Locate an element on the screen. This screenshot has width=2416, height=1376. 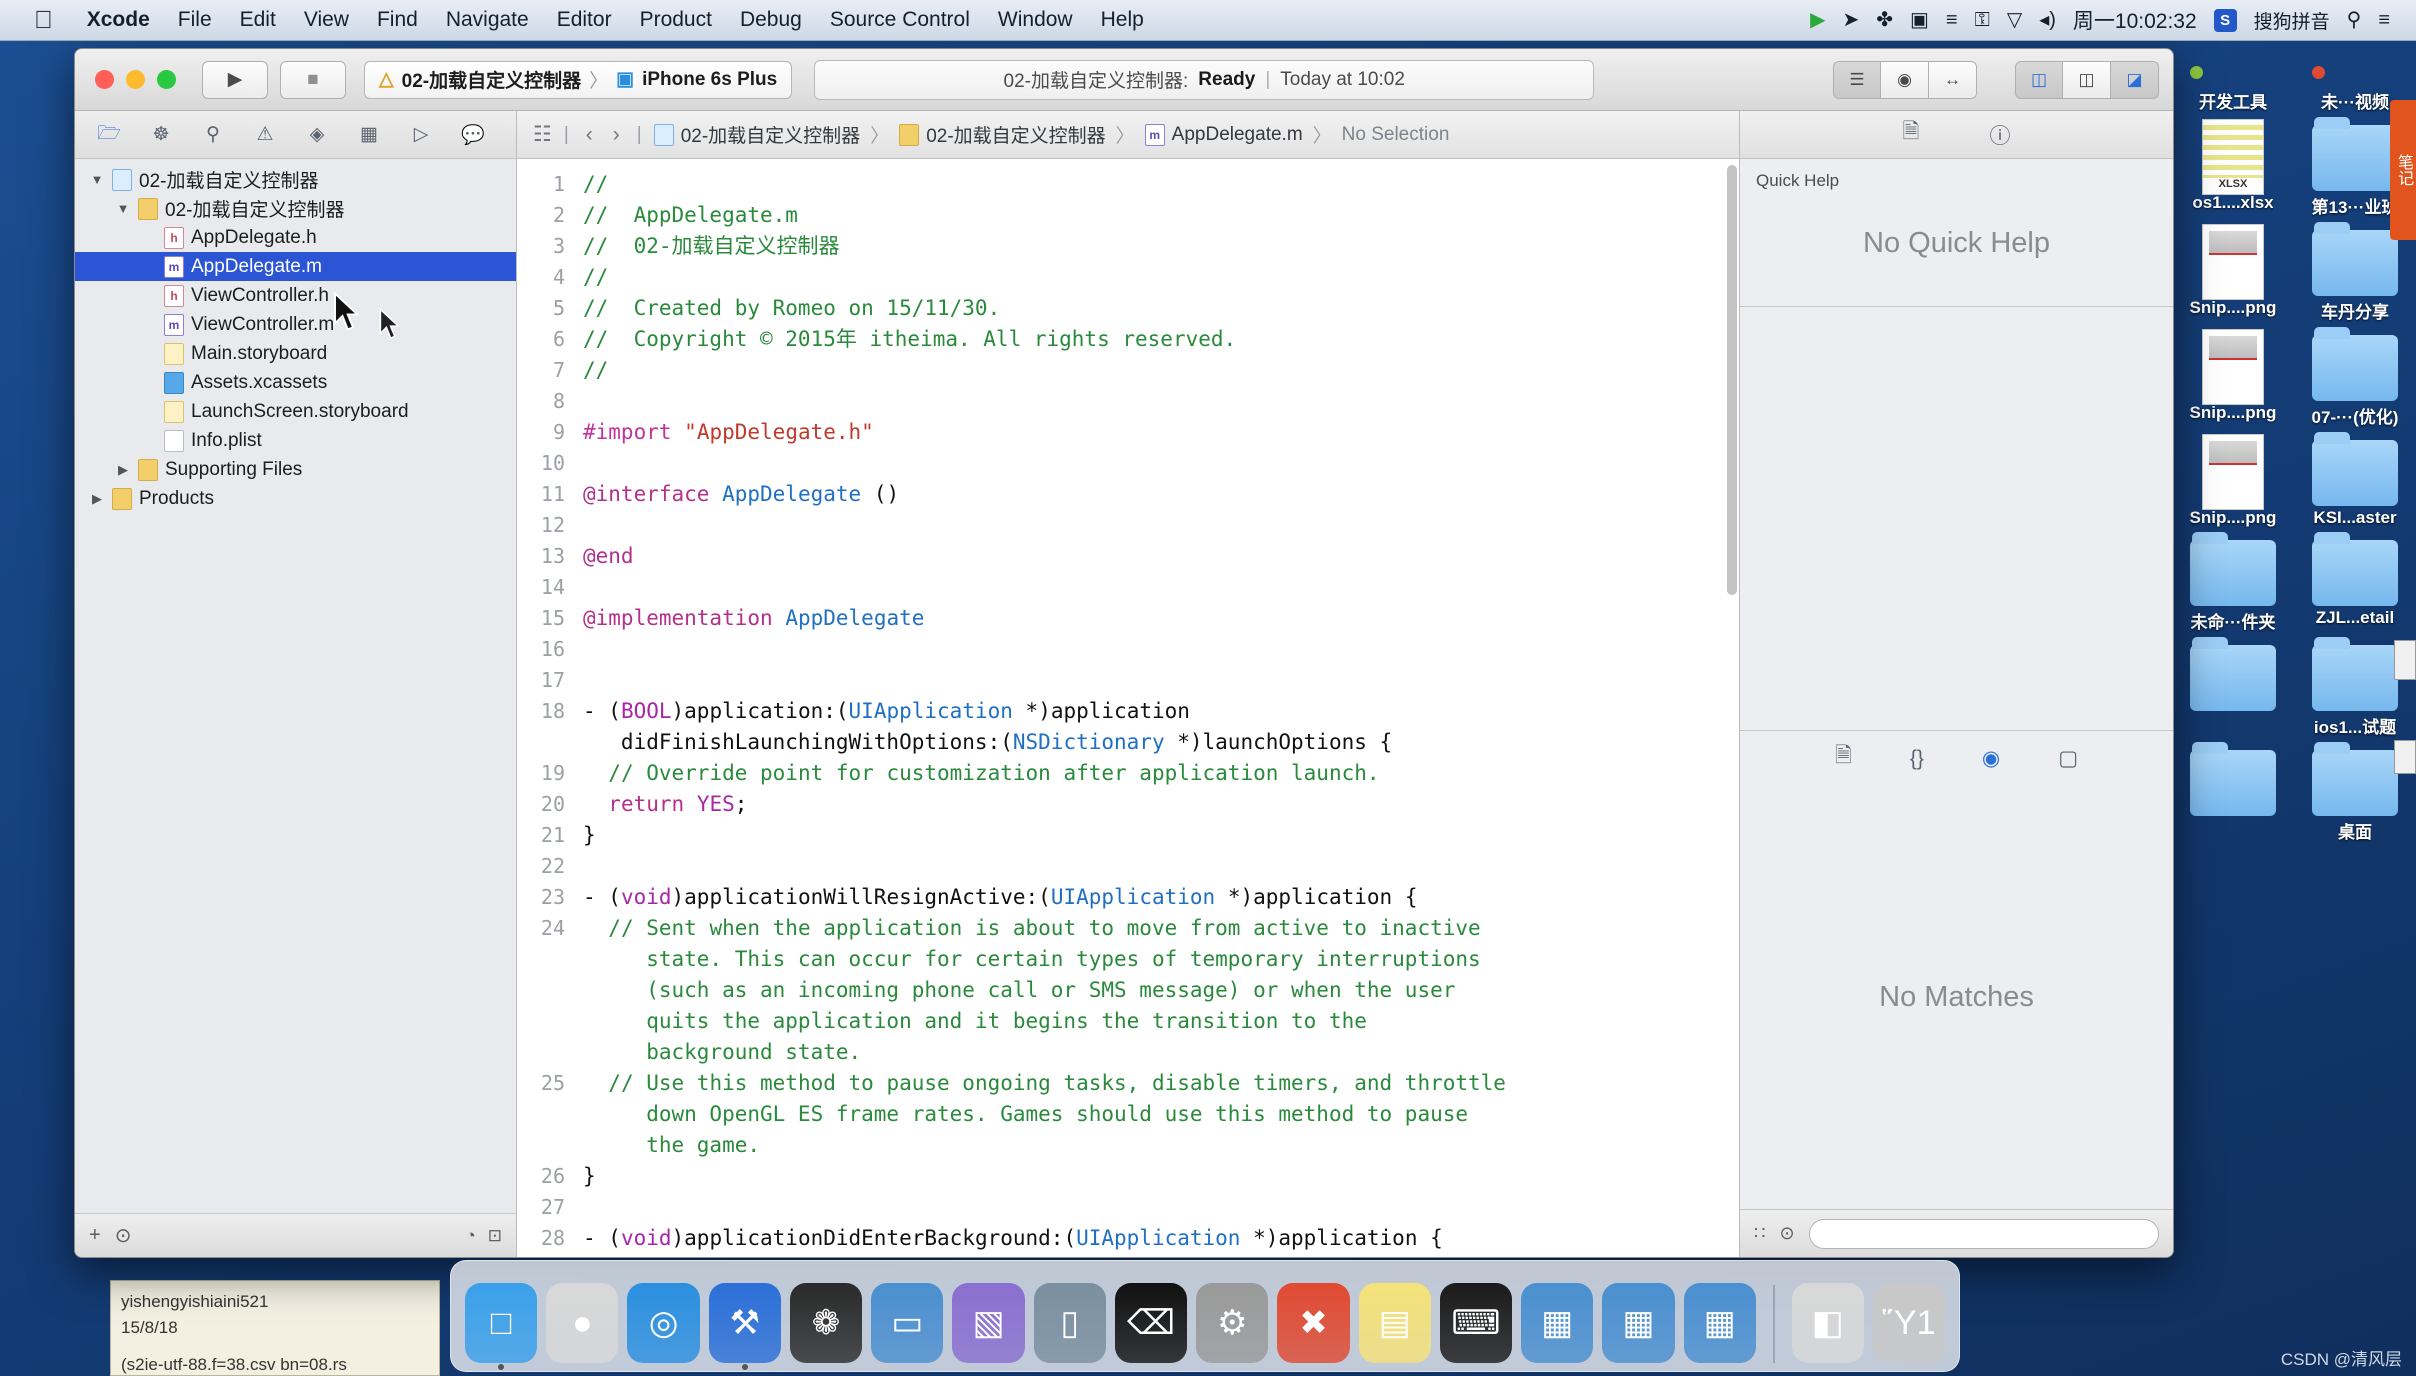
desktop-icon-2: XLSX os1....xlsx is located at coordinates (2233, 168).